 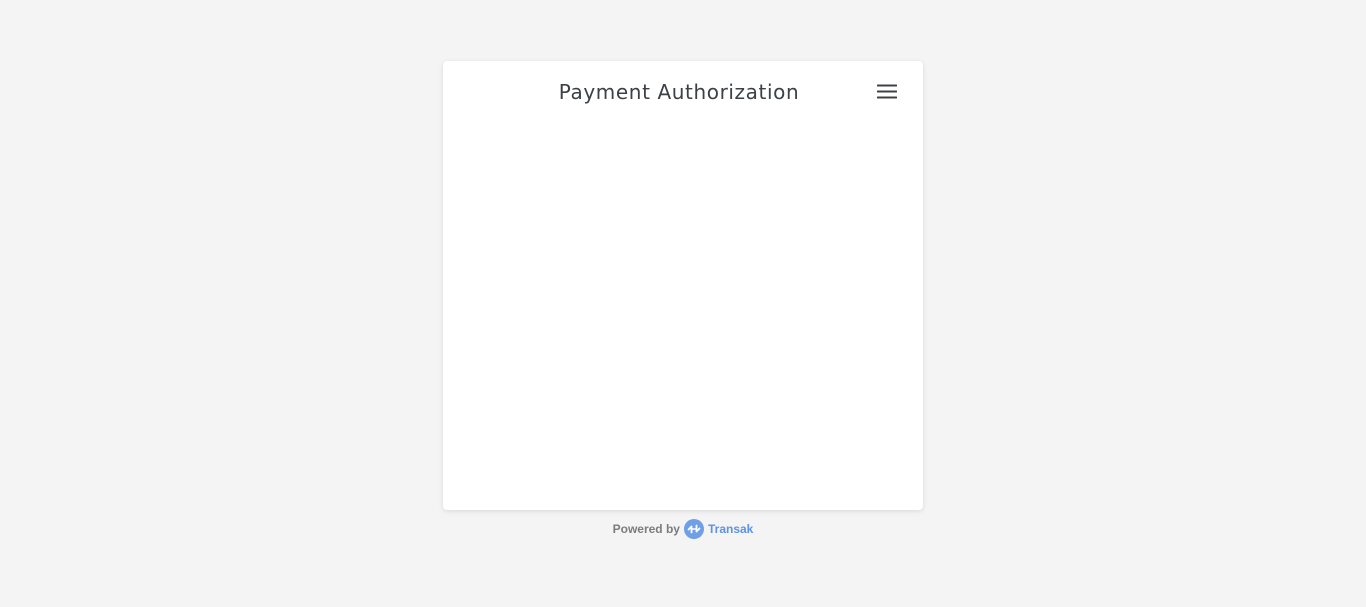 What do you see at coordinates (679, 92) in the screenshot?
I see `page-title: Payment Authorization` at bounding box center [679, 92].